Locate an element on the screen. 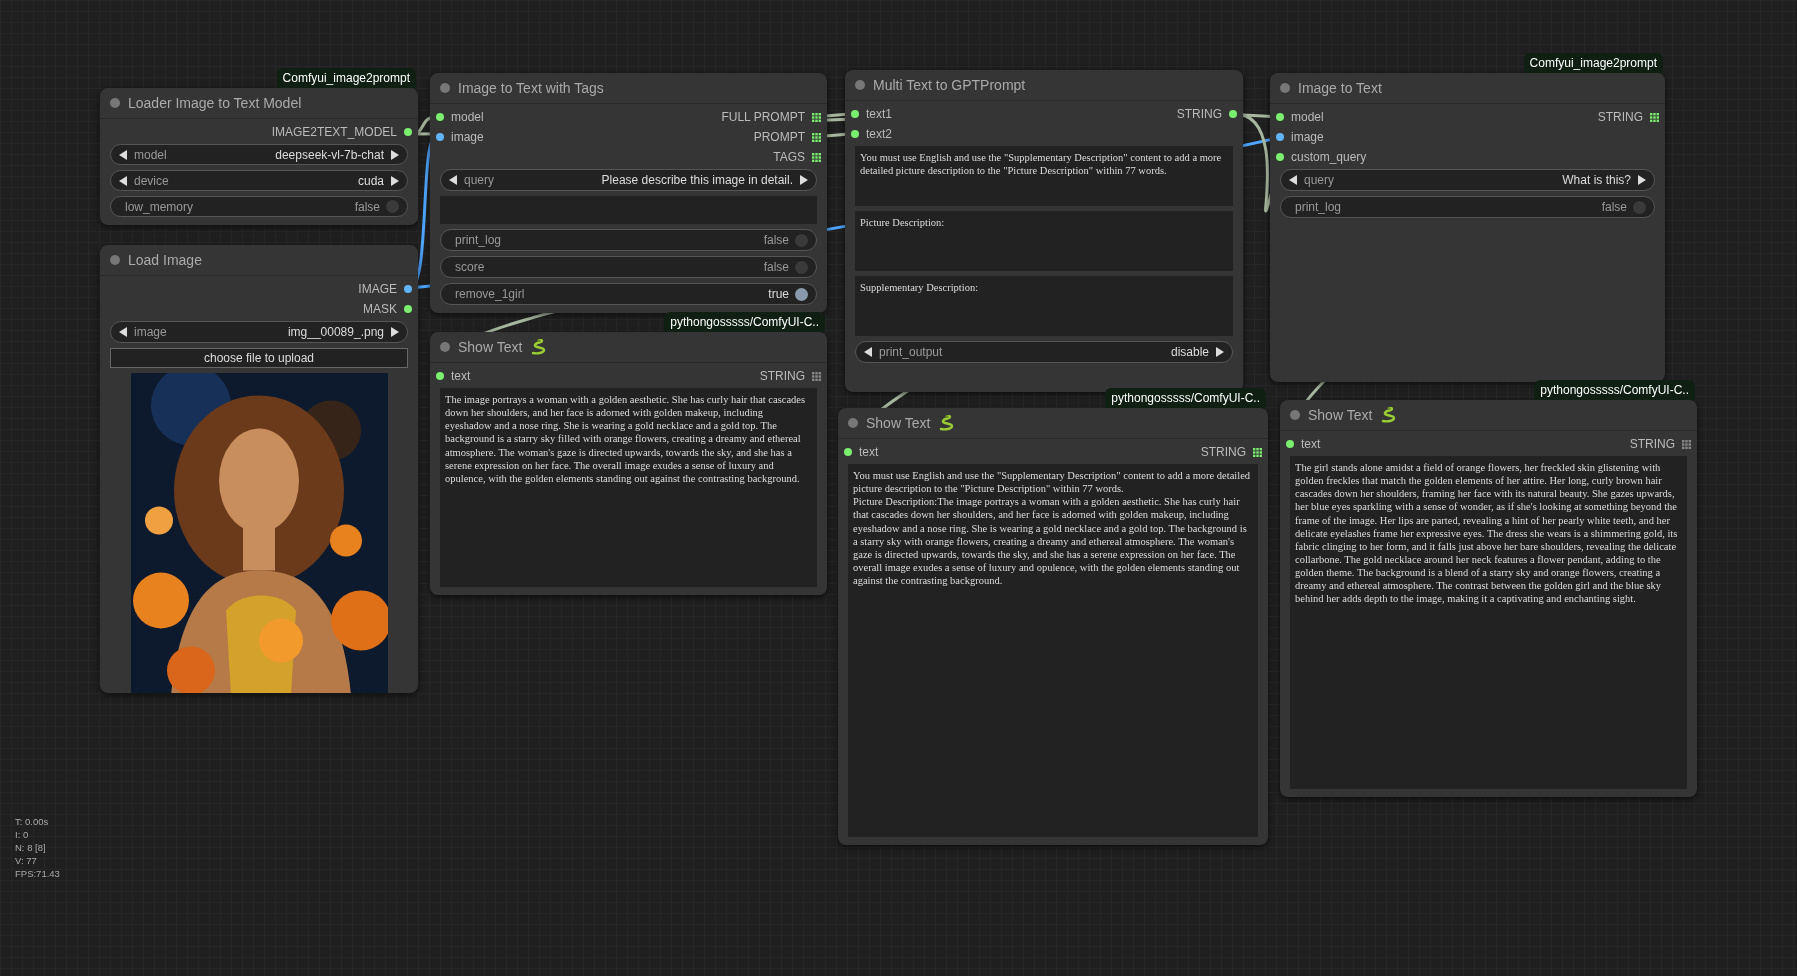 This screenshot has height=976, width=1797. node-card: Loader Image to Text Model IMAGE2TEXT_MODEL model deepseek-vl-7b-chat device cuda low_memory false is located at coordinates (259, 156).